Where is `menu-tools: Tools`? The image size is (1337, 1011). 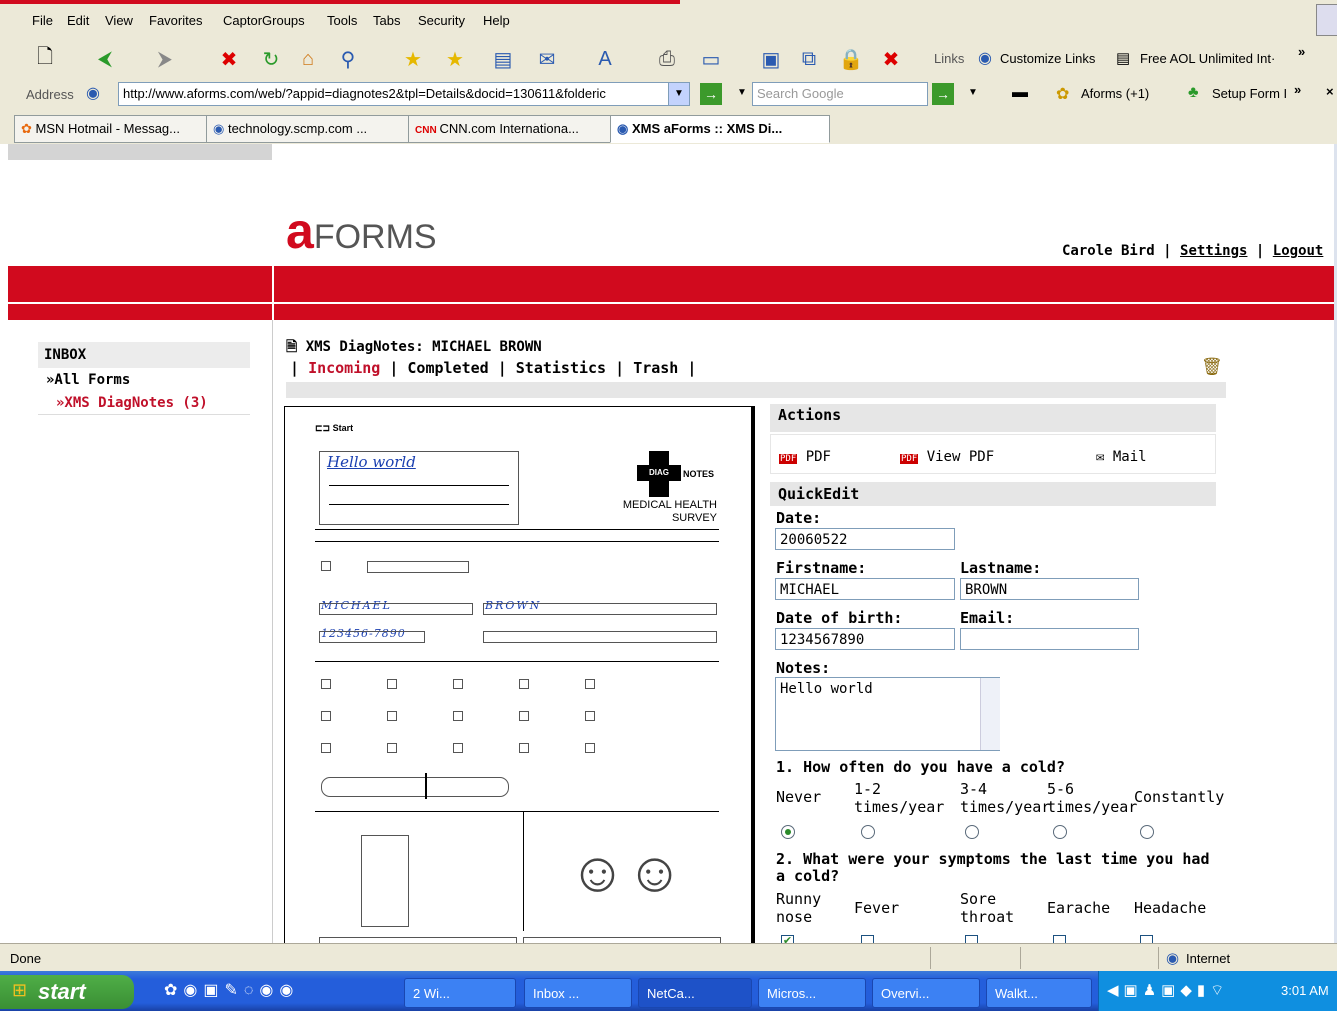 menu-tools: Tools is located at coordinates (342, 20).